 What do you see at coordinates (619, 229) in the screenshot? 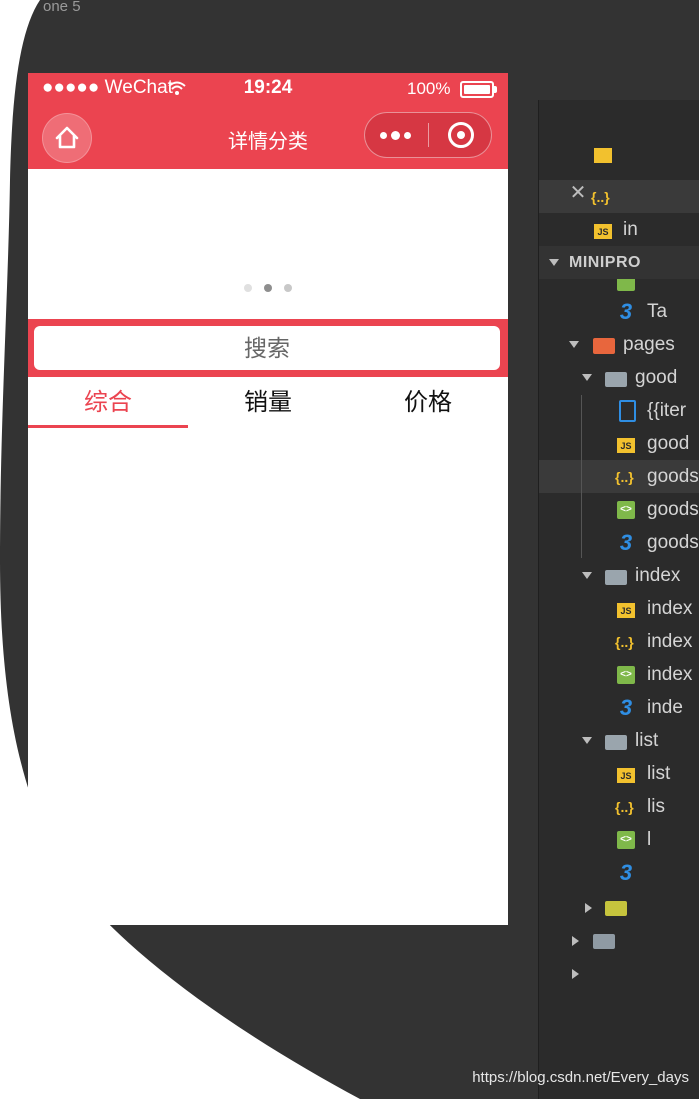
I see `tree-row: JS in` at bounding box center [619, 229].